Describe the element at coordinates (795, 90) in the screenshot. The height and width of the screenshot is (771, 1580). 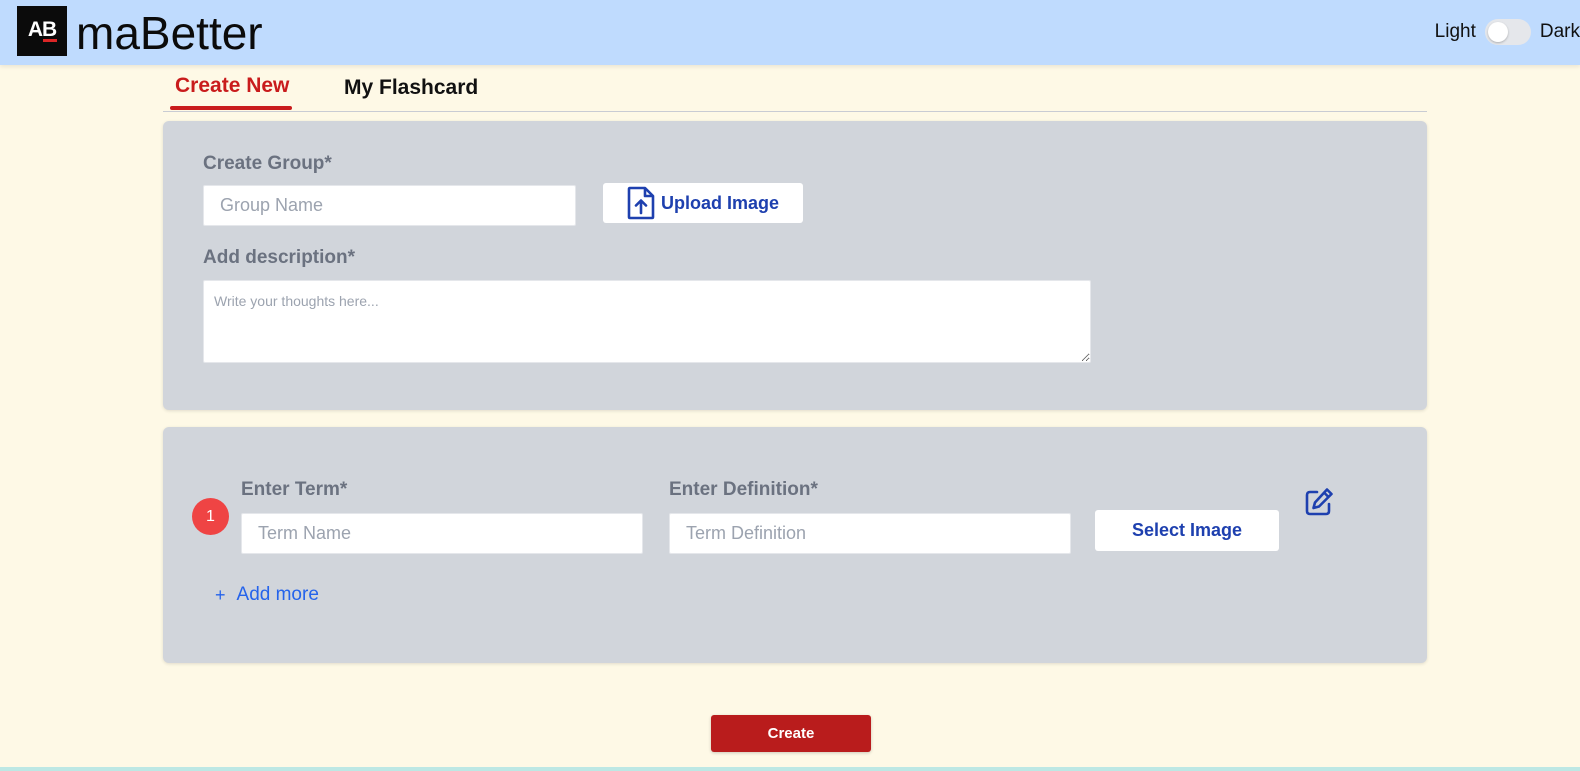
I see `tab-bar: Create New My Flashcard` at that location.